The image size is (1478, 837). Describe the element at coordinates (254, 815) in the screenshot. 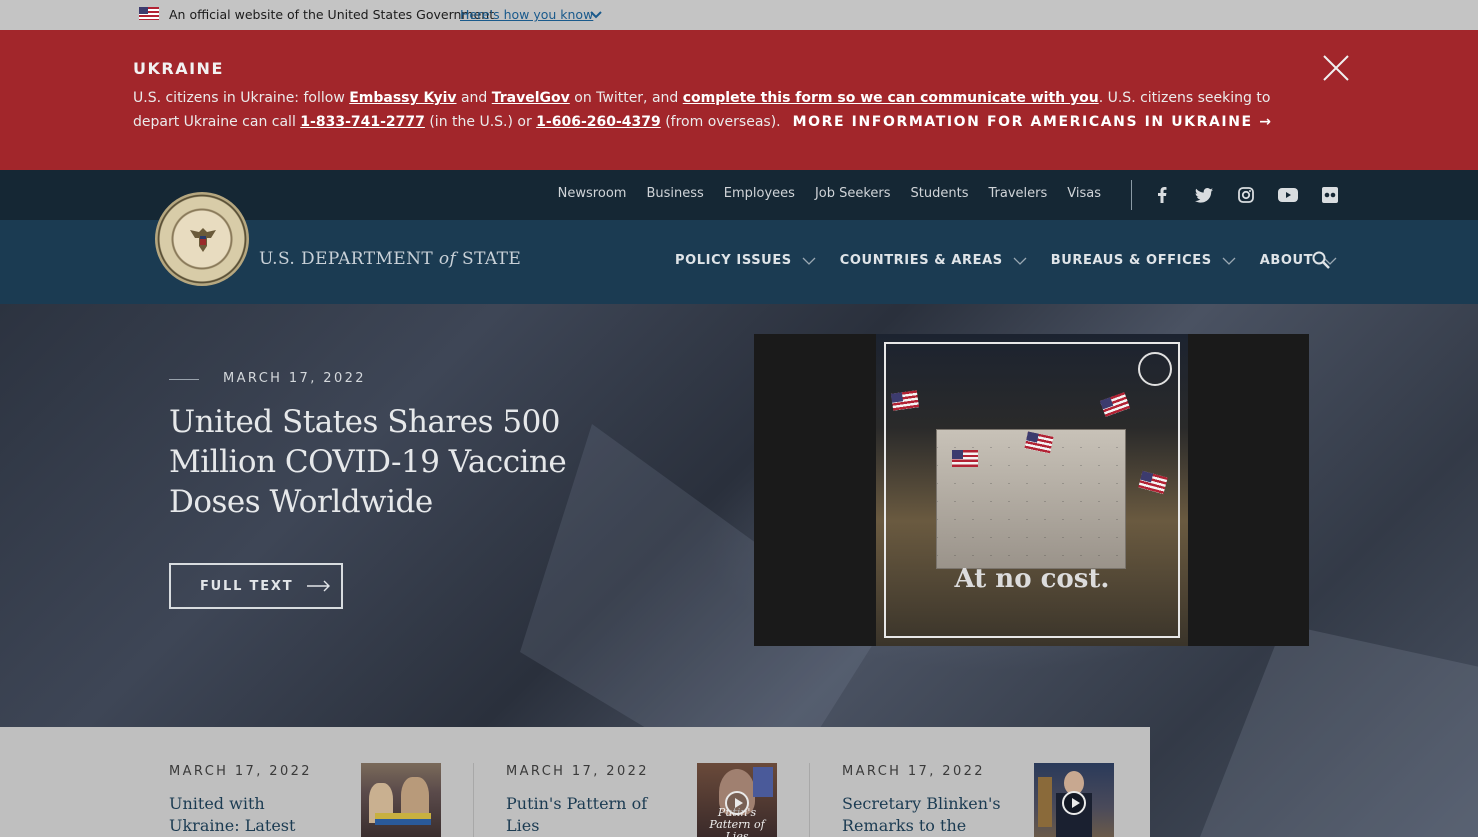

I see `news-title: United with Ukraine: Latest Updates` at that location.